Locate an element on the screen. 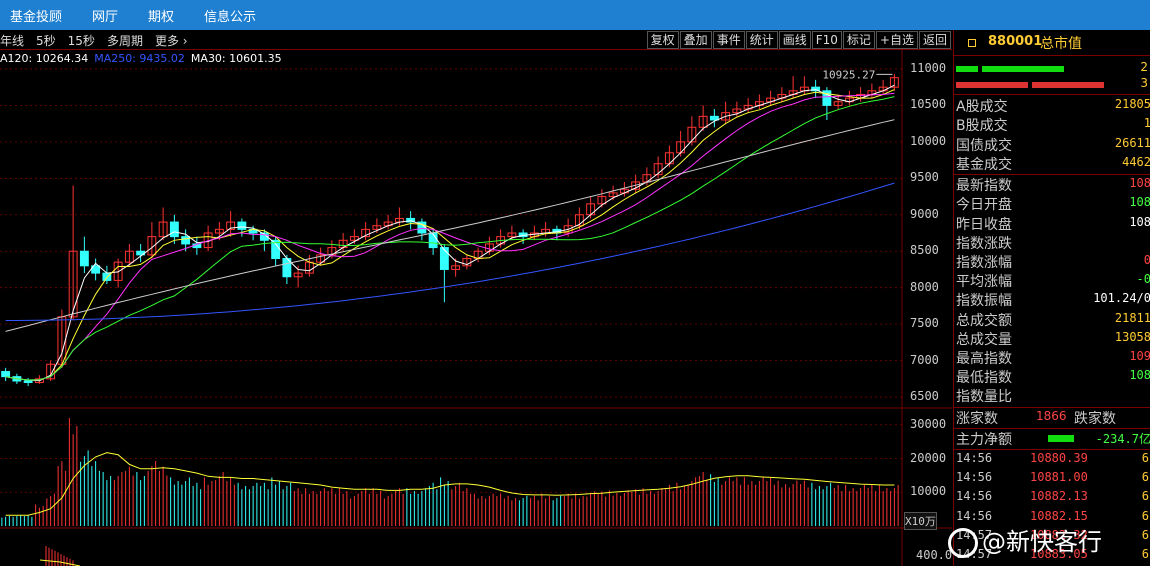  stat-value: 101.24/0 is located at coordinates (1121, 298).